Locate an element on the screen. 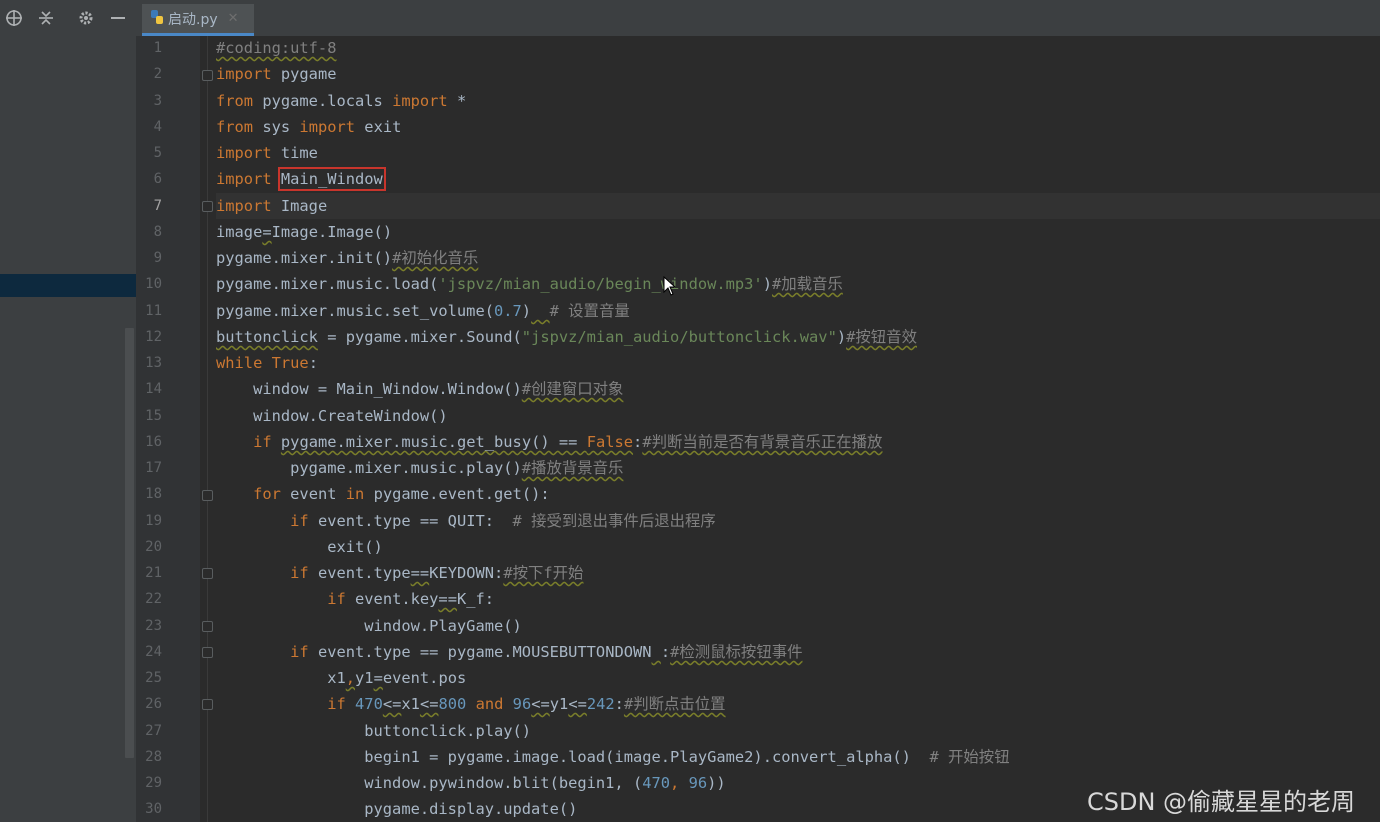 Image resolution: width=1380 pixels, height=822 pixels. line-number: 20 is located at coordinates (153, 547).